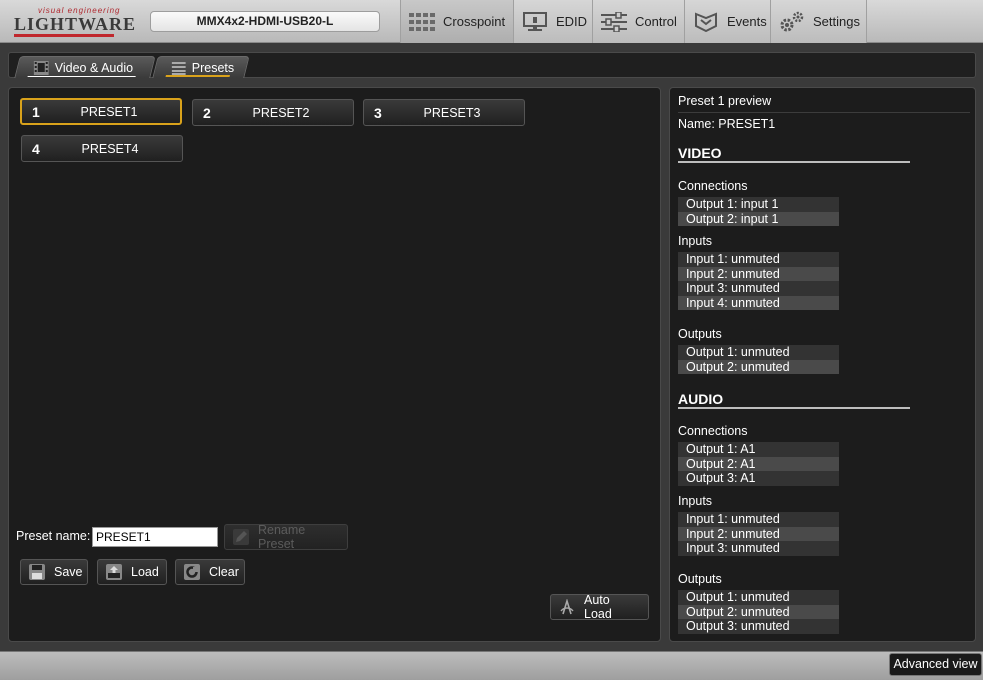 This screenshot has width=983, height=680. I want to click on film-icon, so click(41, 67).